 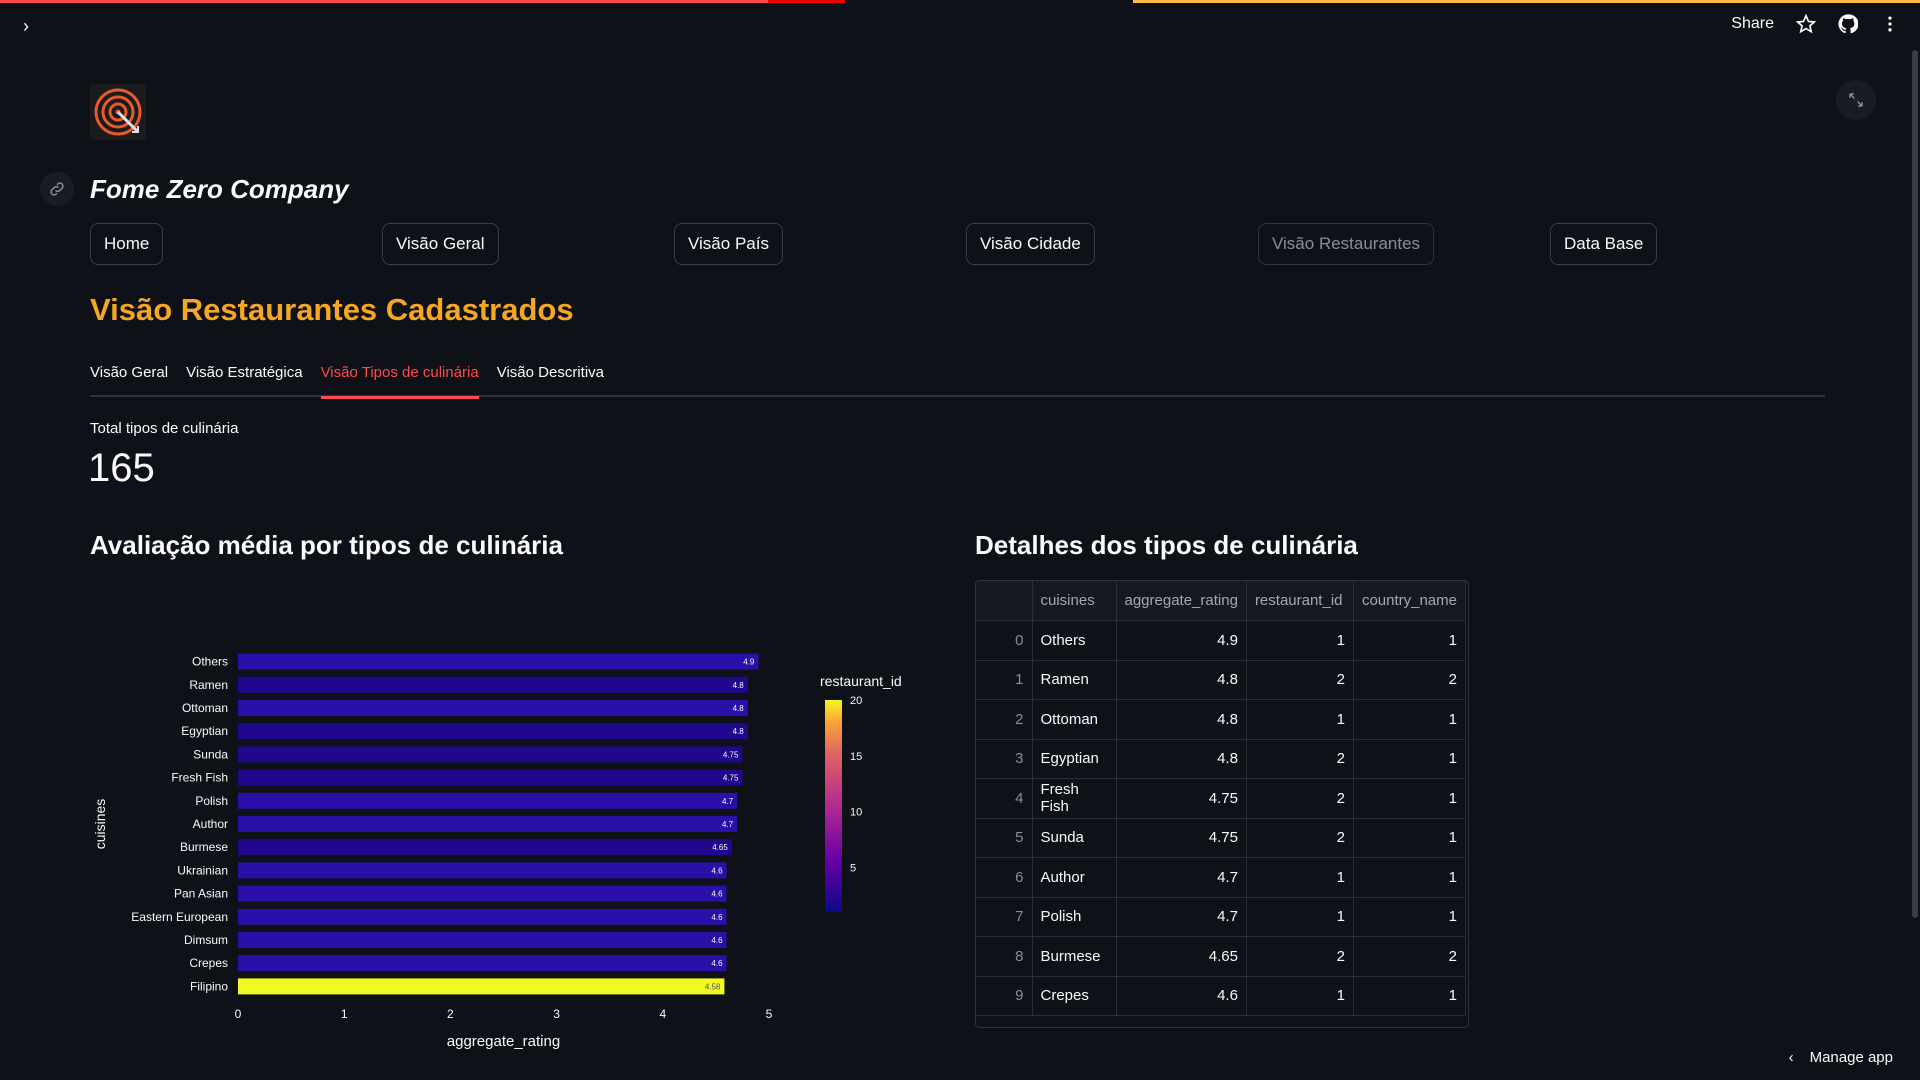 What do you see at coordinates (1604, 244) in the screenshot?
I see `nav-data-base-button: Data Base` at bounding box center [1604, 244].